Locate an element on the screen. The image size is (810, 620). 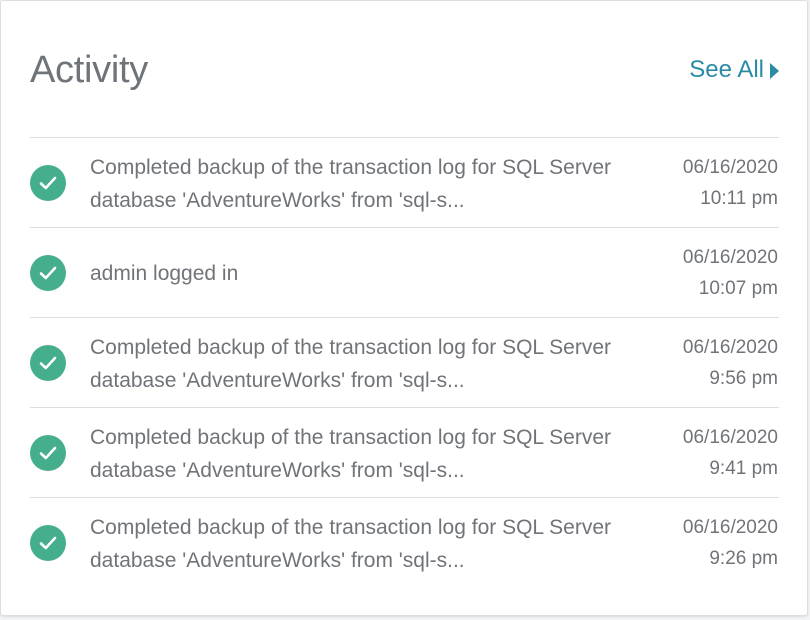
activity-time: 9:26 pm is located at coordinates (743, 558).